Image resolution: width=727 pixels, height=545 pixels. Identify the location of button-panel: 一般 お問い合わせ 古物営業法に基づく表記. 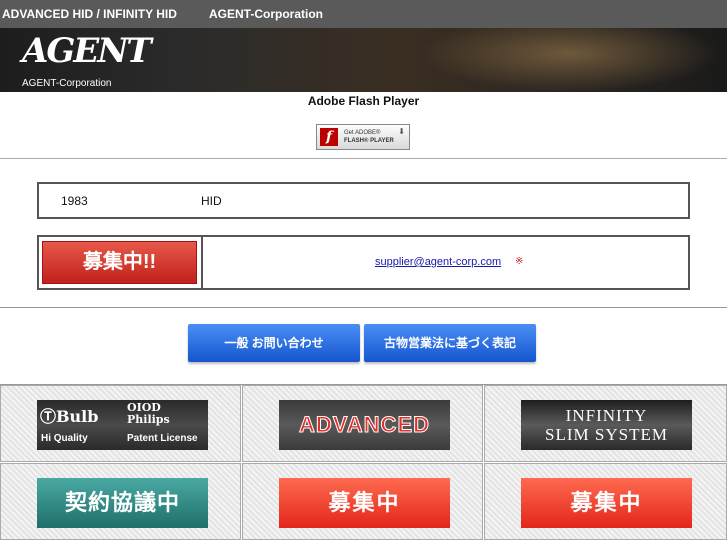
(363, 346).